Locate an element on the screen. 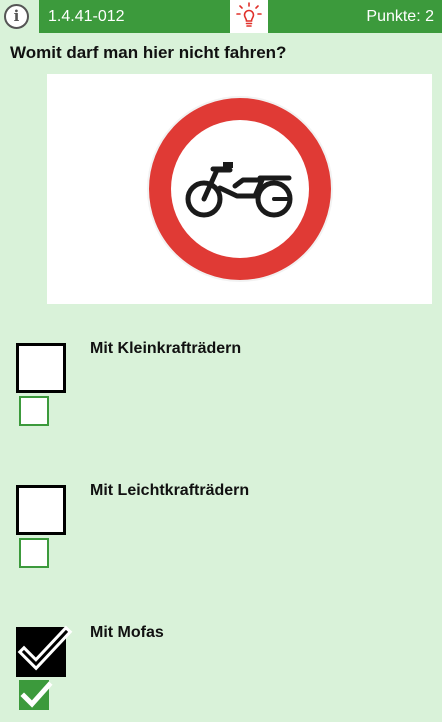  answer-option-1: Mit Kleinkrafträdern is located at coordinates (221, 388).